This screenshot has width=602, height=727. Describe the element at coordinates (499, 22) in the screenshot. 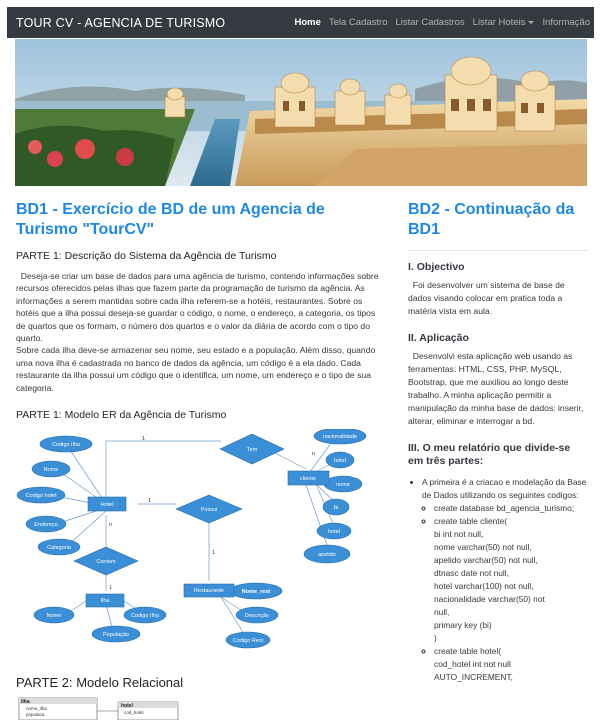

I see `nav-item-label: Listar Hoteis` at that location.